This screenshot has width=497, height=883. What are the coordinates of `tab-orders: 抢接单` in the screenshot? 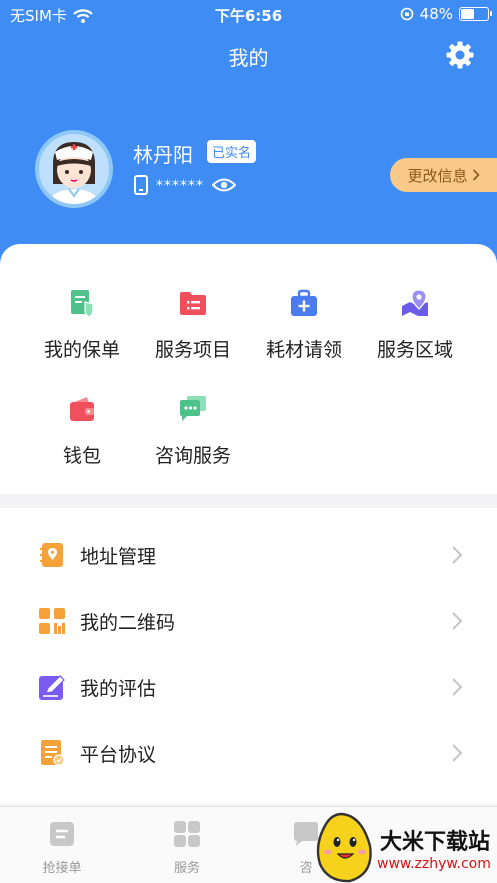 It's located at (62, 847).